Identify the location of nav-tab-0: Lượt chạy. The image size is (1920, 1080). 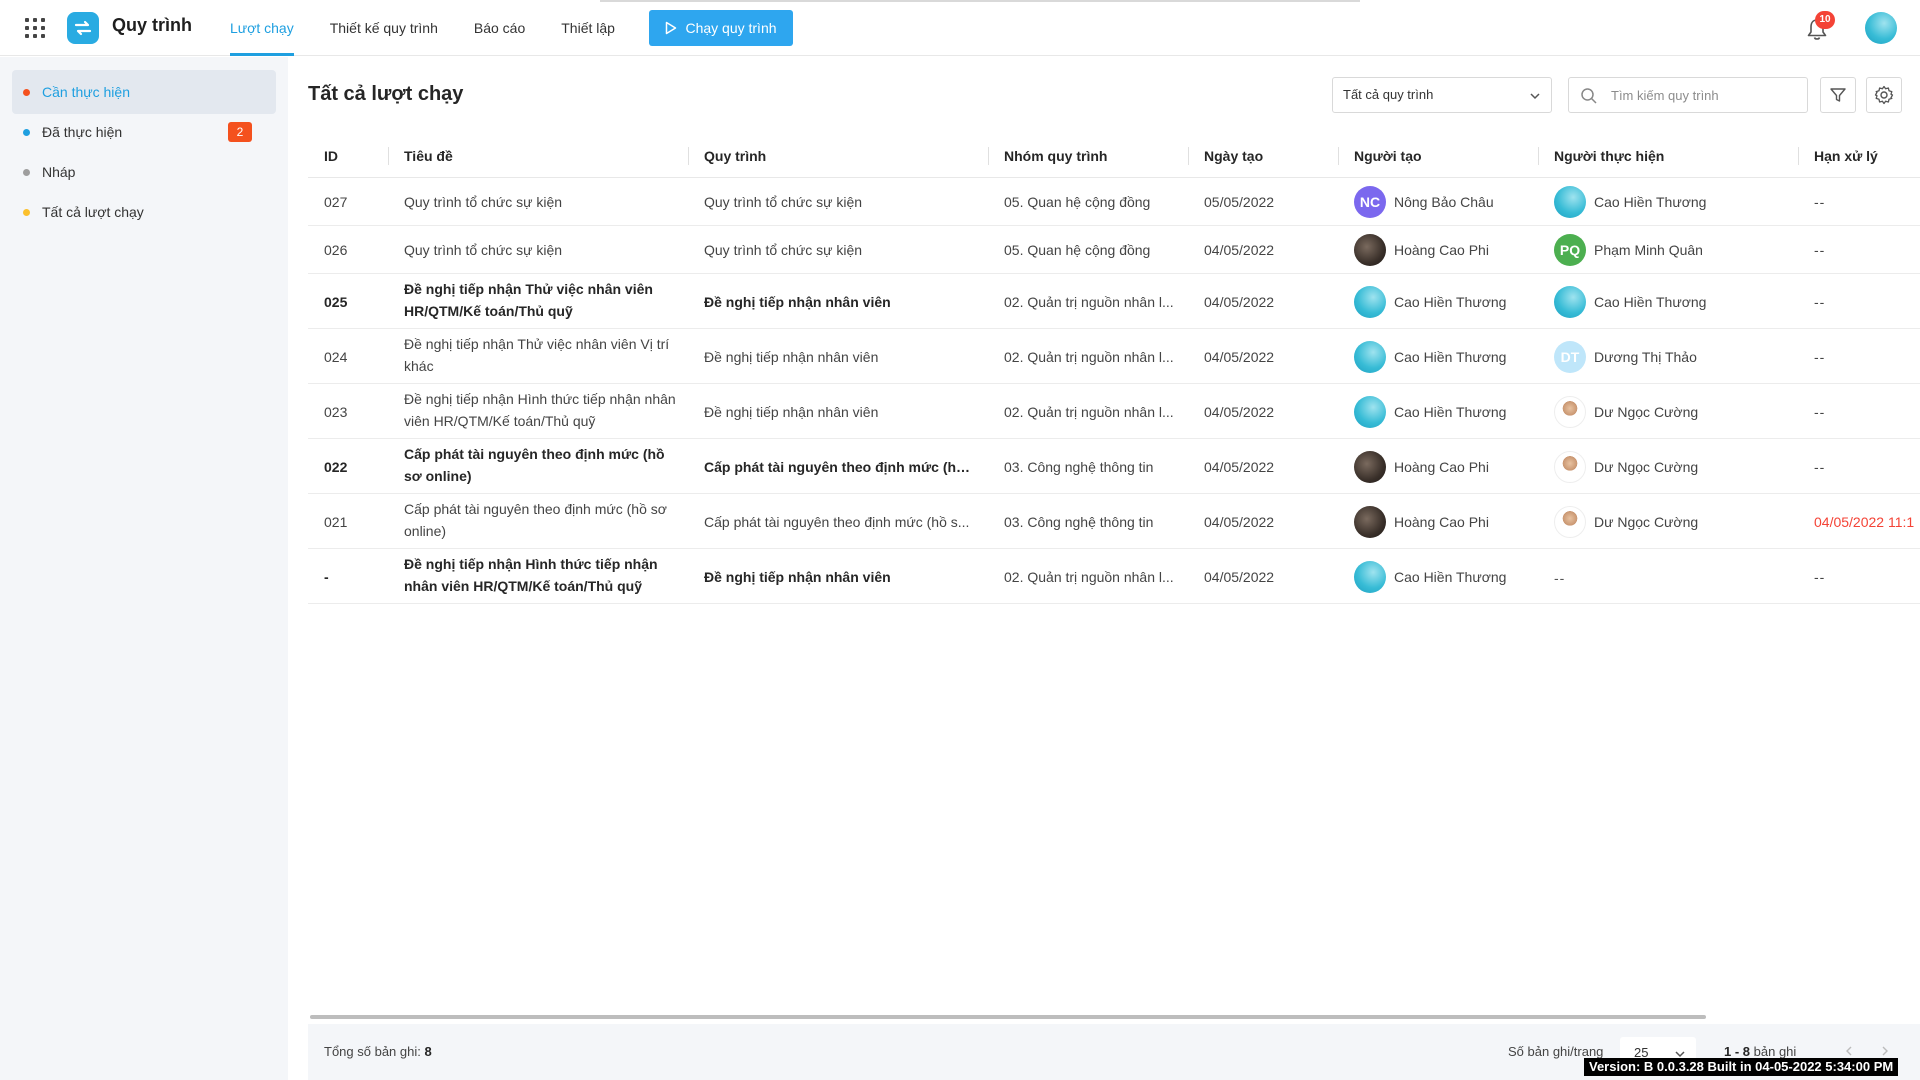
(262, 28).